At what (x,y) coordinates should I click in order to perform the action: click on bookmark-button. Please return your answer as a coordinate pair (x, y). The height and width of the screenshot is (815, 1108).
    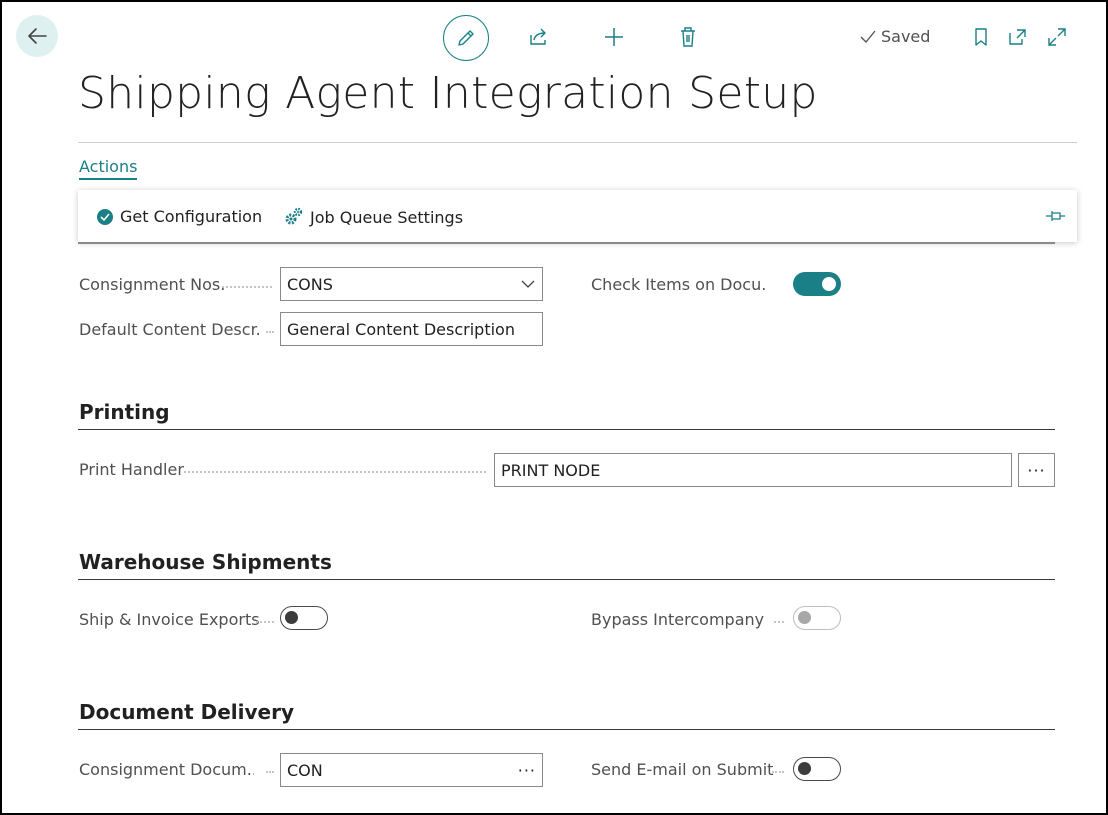
    Looking at the image, I should click on (981, 37).